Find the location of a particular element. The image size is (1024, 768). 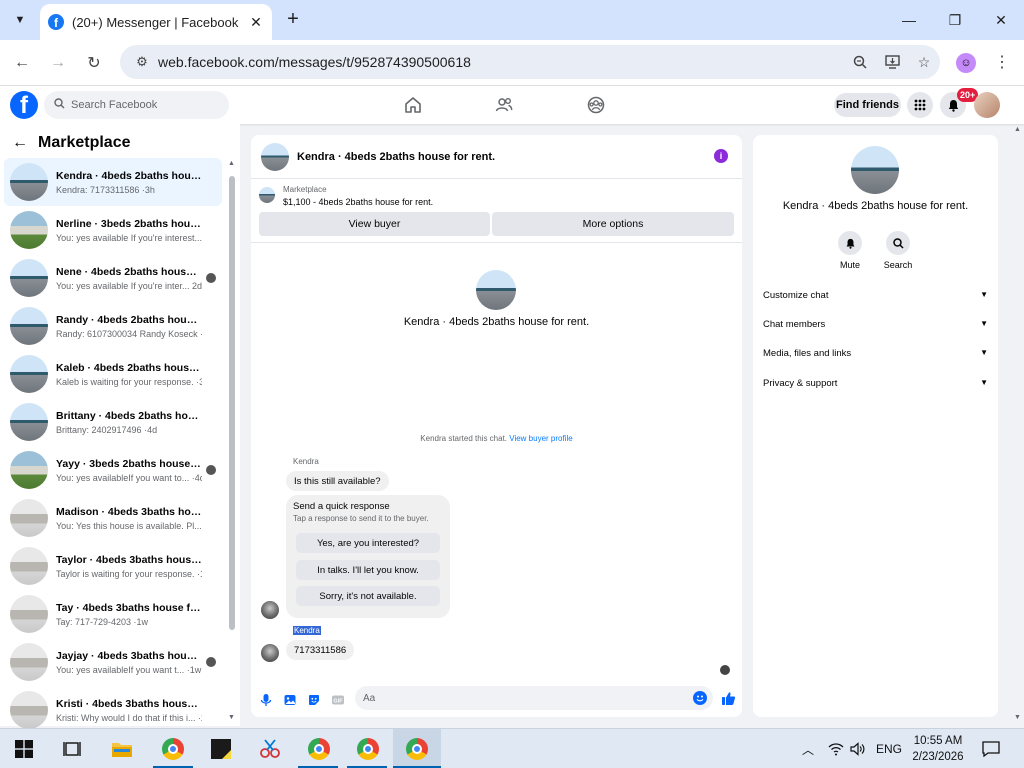

install-app-icon is located at coordinates (892, 62).